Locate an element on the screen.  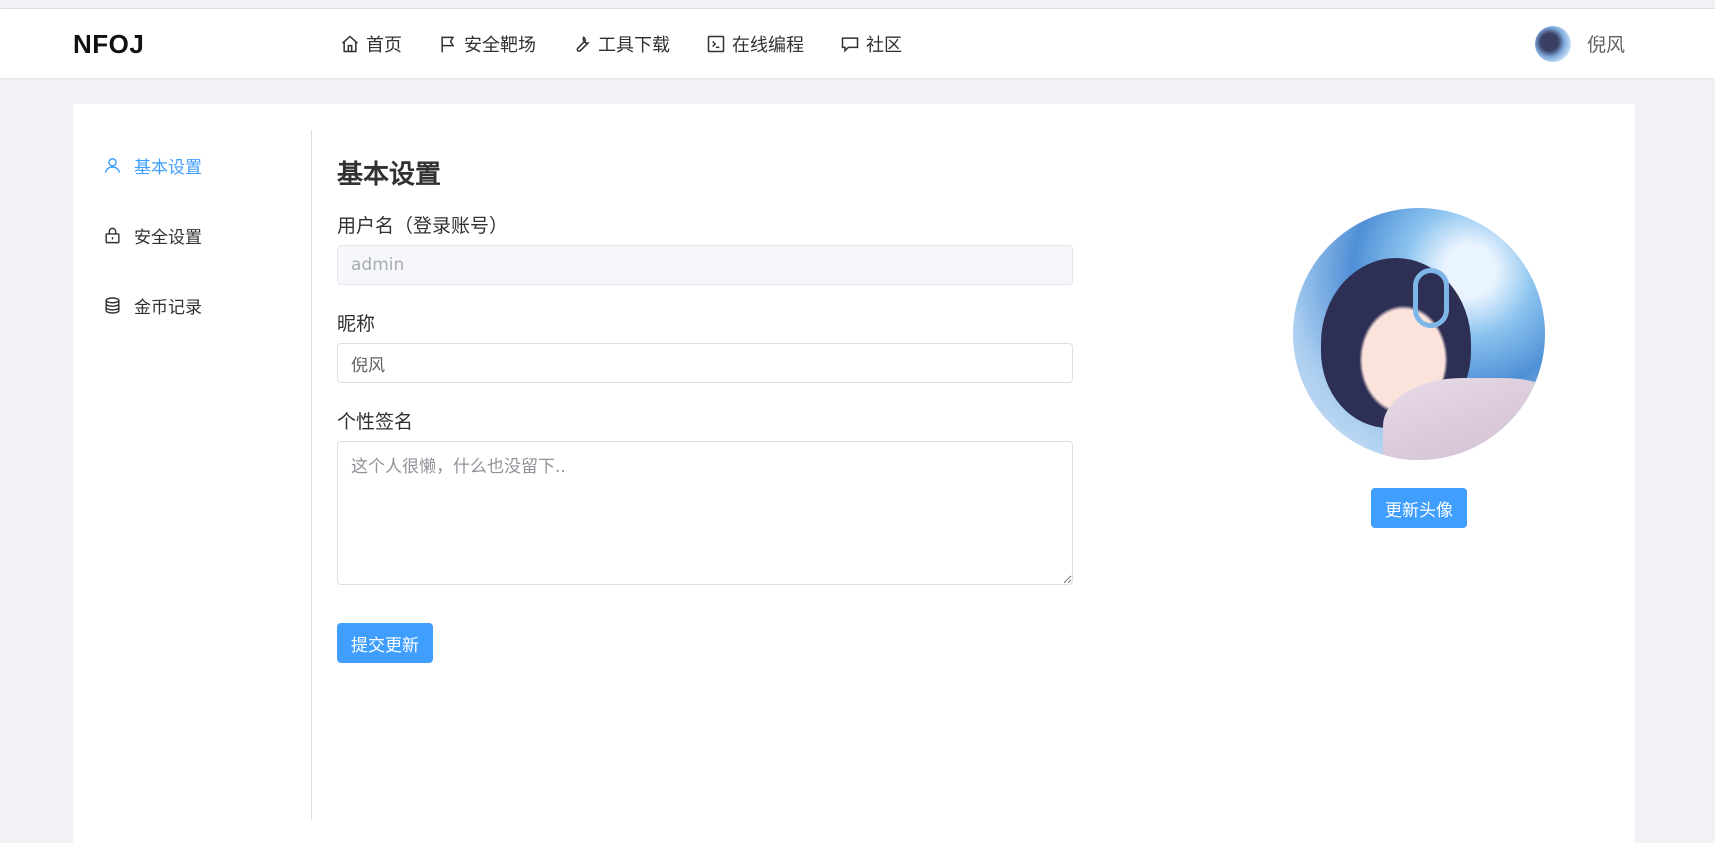
update-avatar-button: 更新头像 is located at coordinates (1419, 508).